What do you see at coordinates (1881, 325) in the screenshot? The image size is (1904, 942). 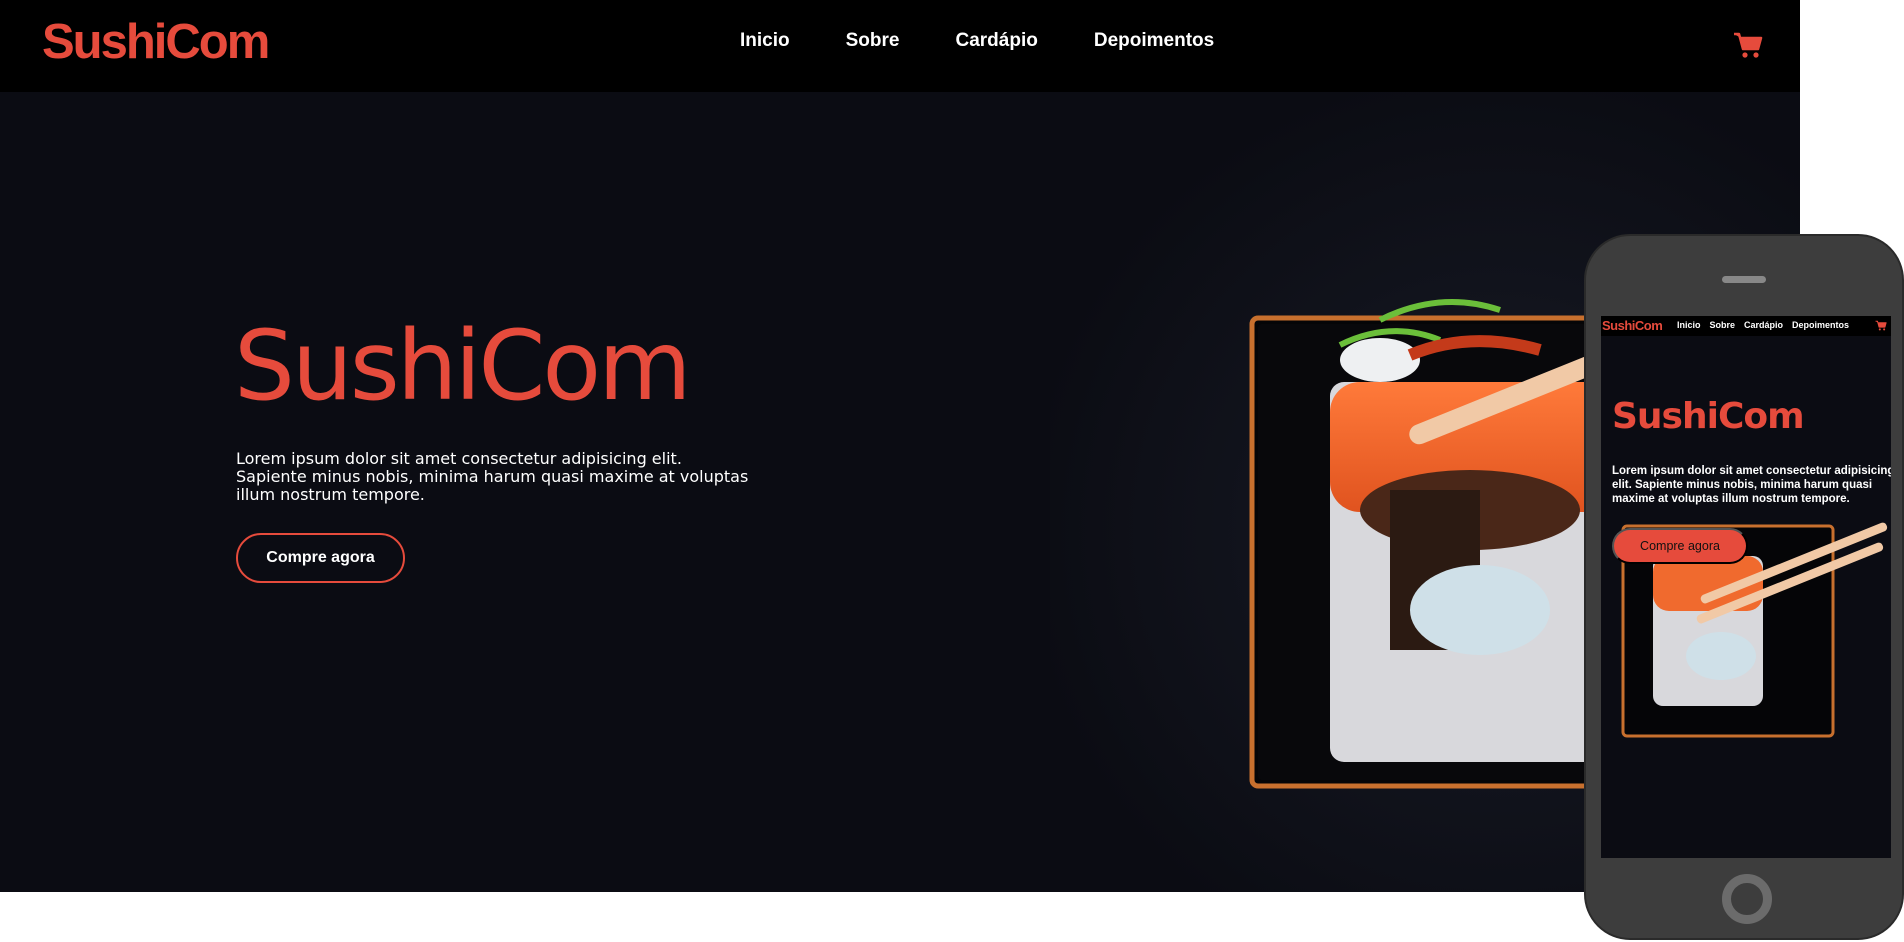 I see `mobile-cart-icon` at bounding box center [1881, 325].